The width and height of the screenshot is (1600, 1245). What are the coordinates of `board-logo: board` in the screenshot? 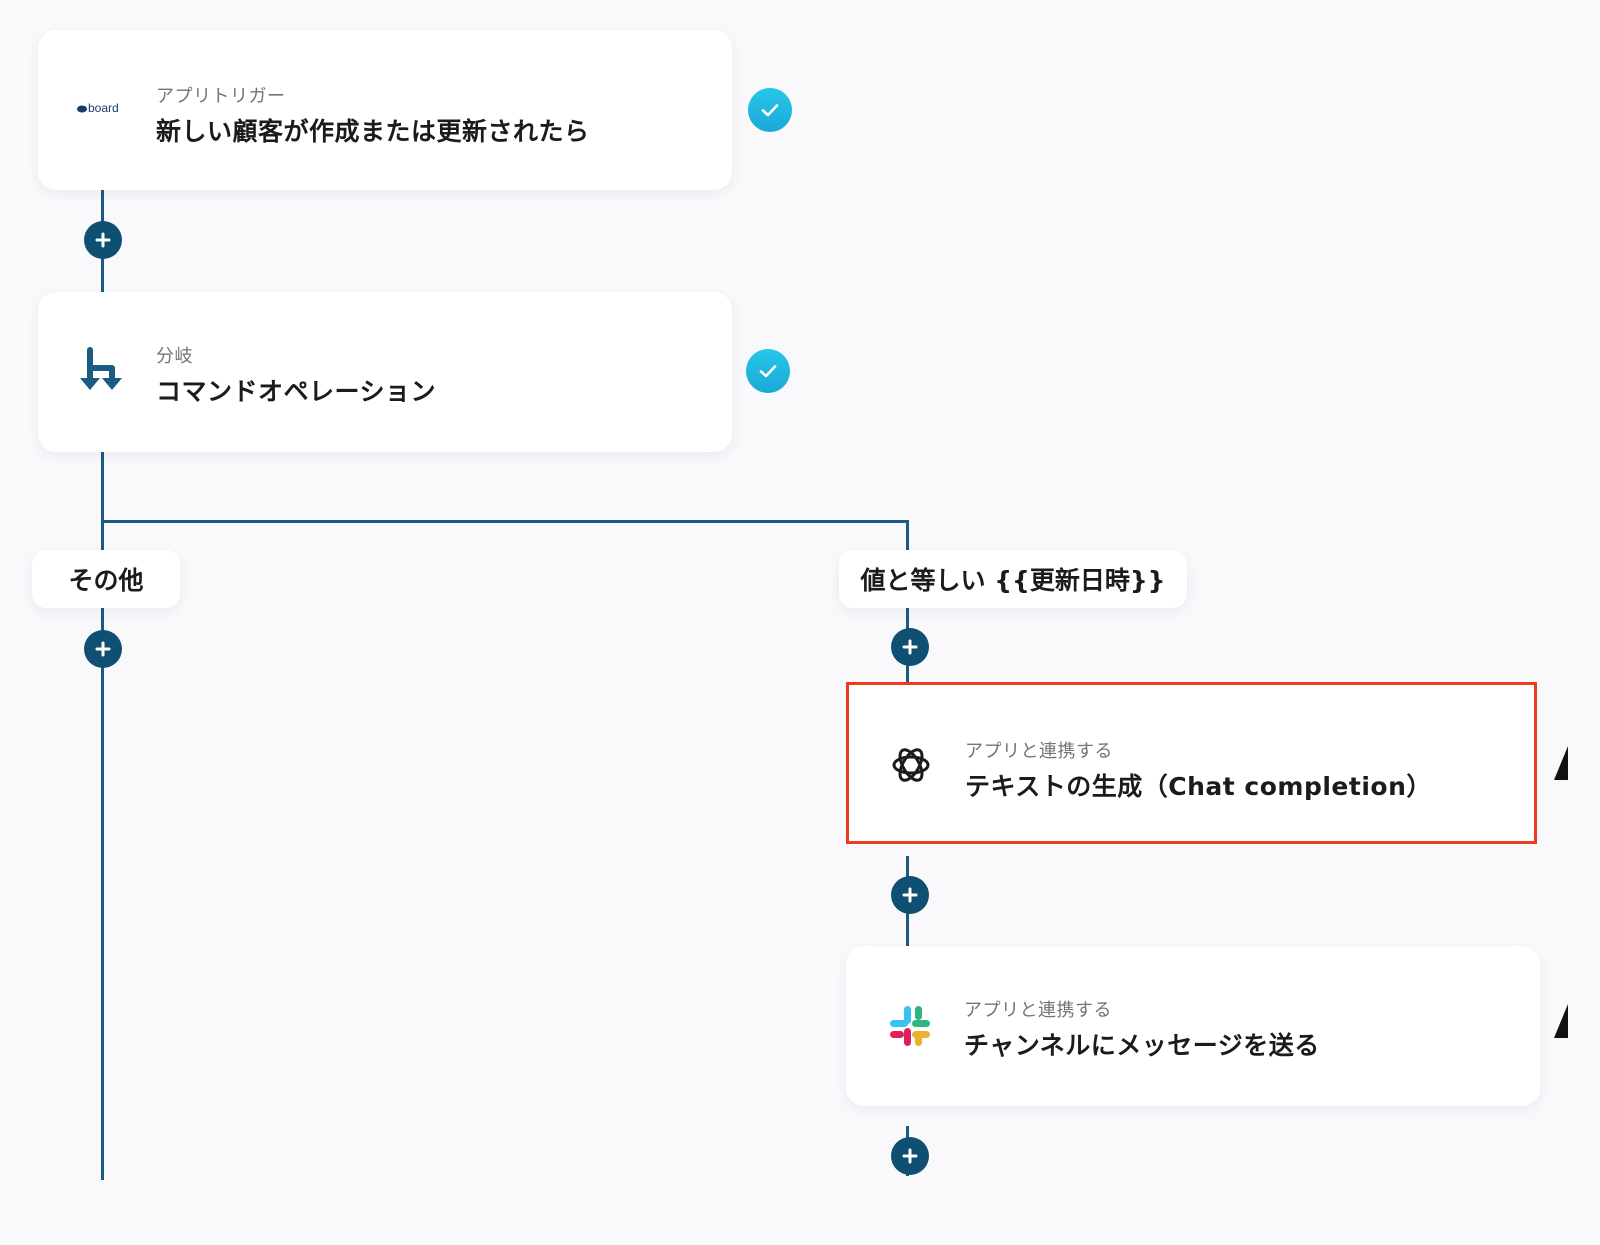 It's located at (103, 108).